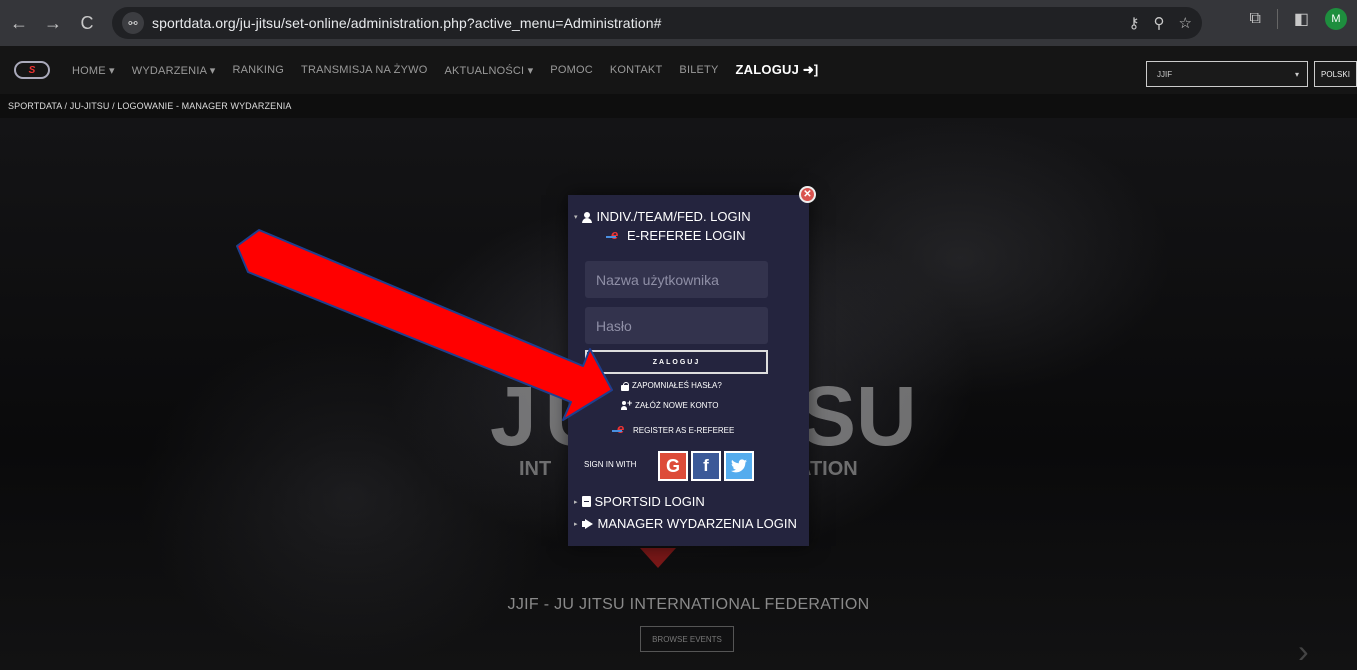  I want to click on sportdata-logo: S, so click(32, 70).